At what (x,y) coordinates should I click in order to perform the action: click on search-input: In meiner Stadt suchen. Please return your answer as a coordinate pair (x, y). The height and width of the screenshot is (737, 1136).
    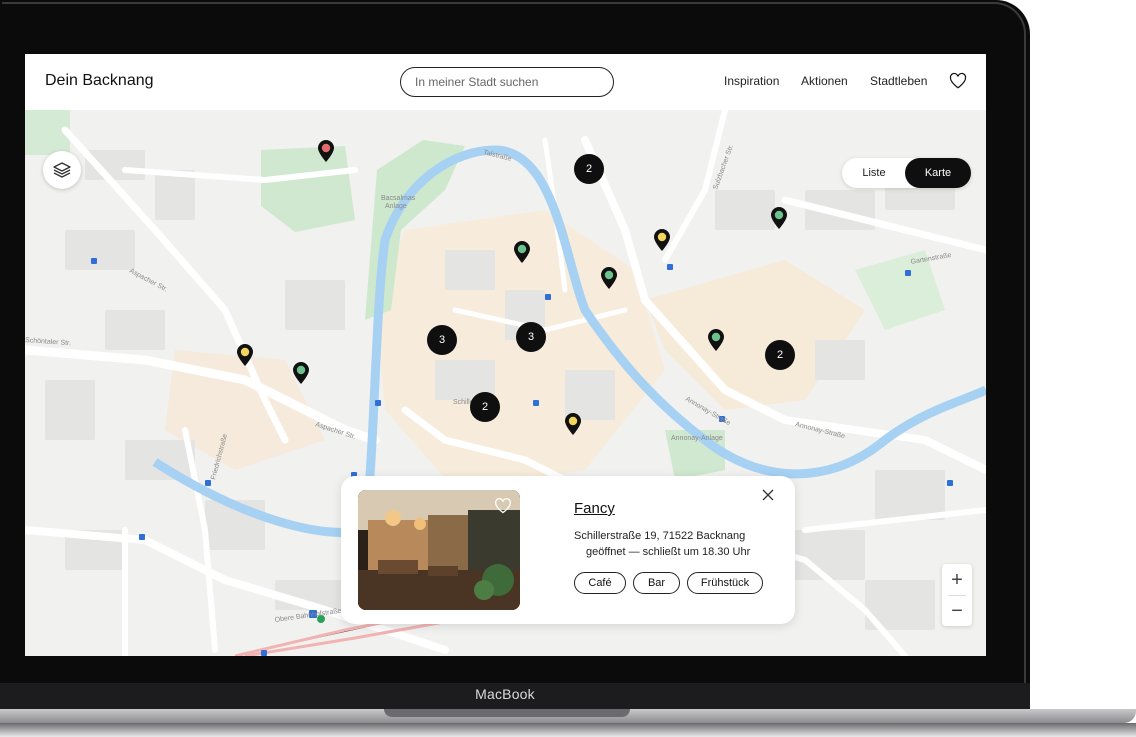
    Looking at the image, I should click on (507, 82).